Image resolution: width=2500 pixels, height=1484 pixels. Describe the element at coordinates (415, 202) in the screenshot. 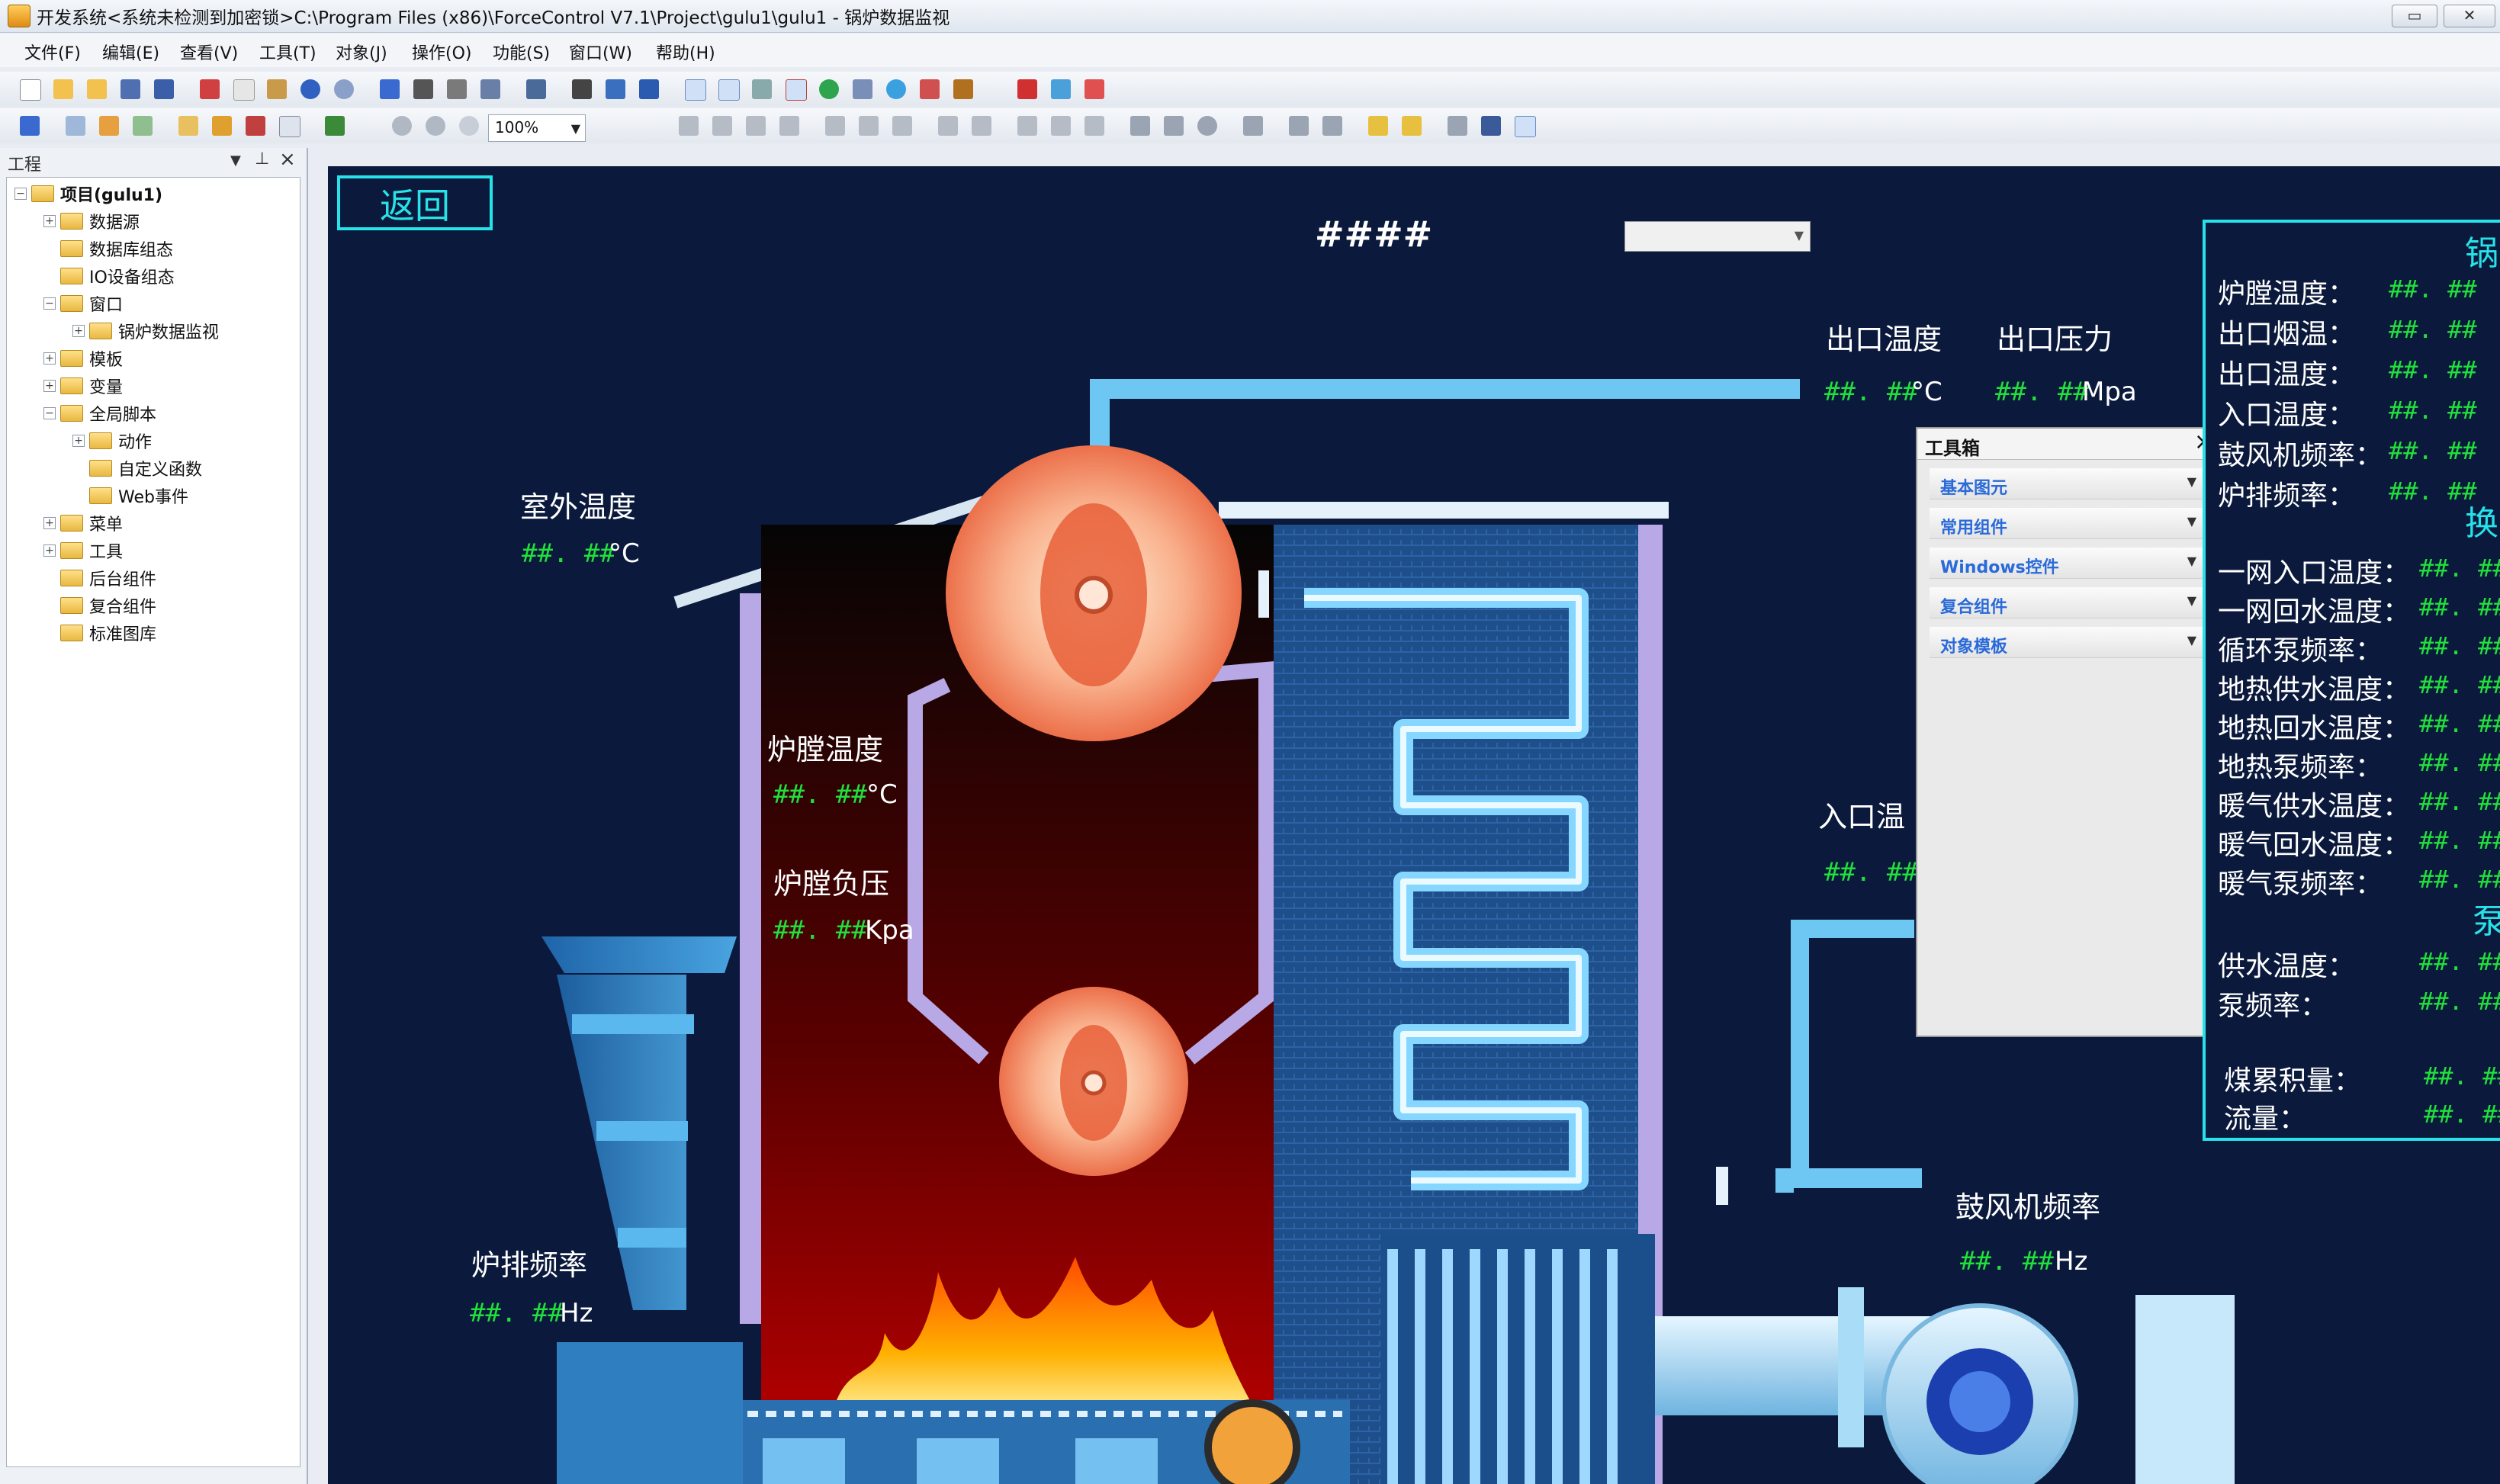

I see `back-button: 返回` at that location.